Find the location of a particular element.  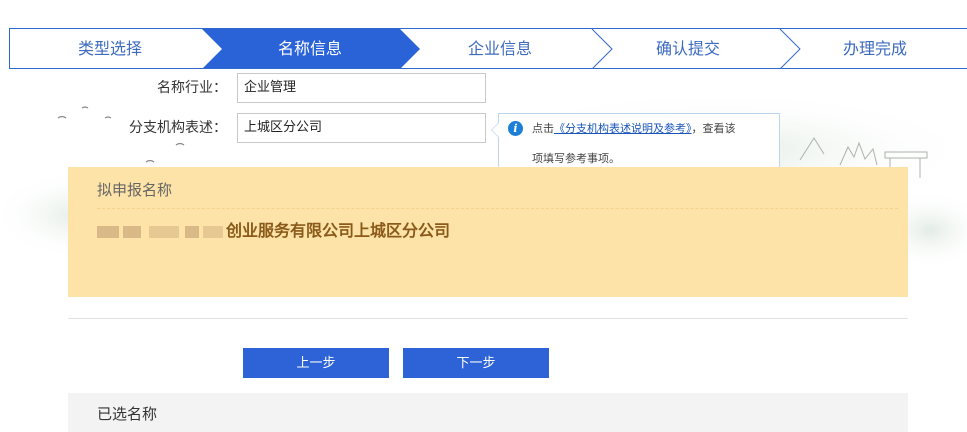

prev-step-button: 上一步 is located at coordinates (316, 363).